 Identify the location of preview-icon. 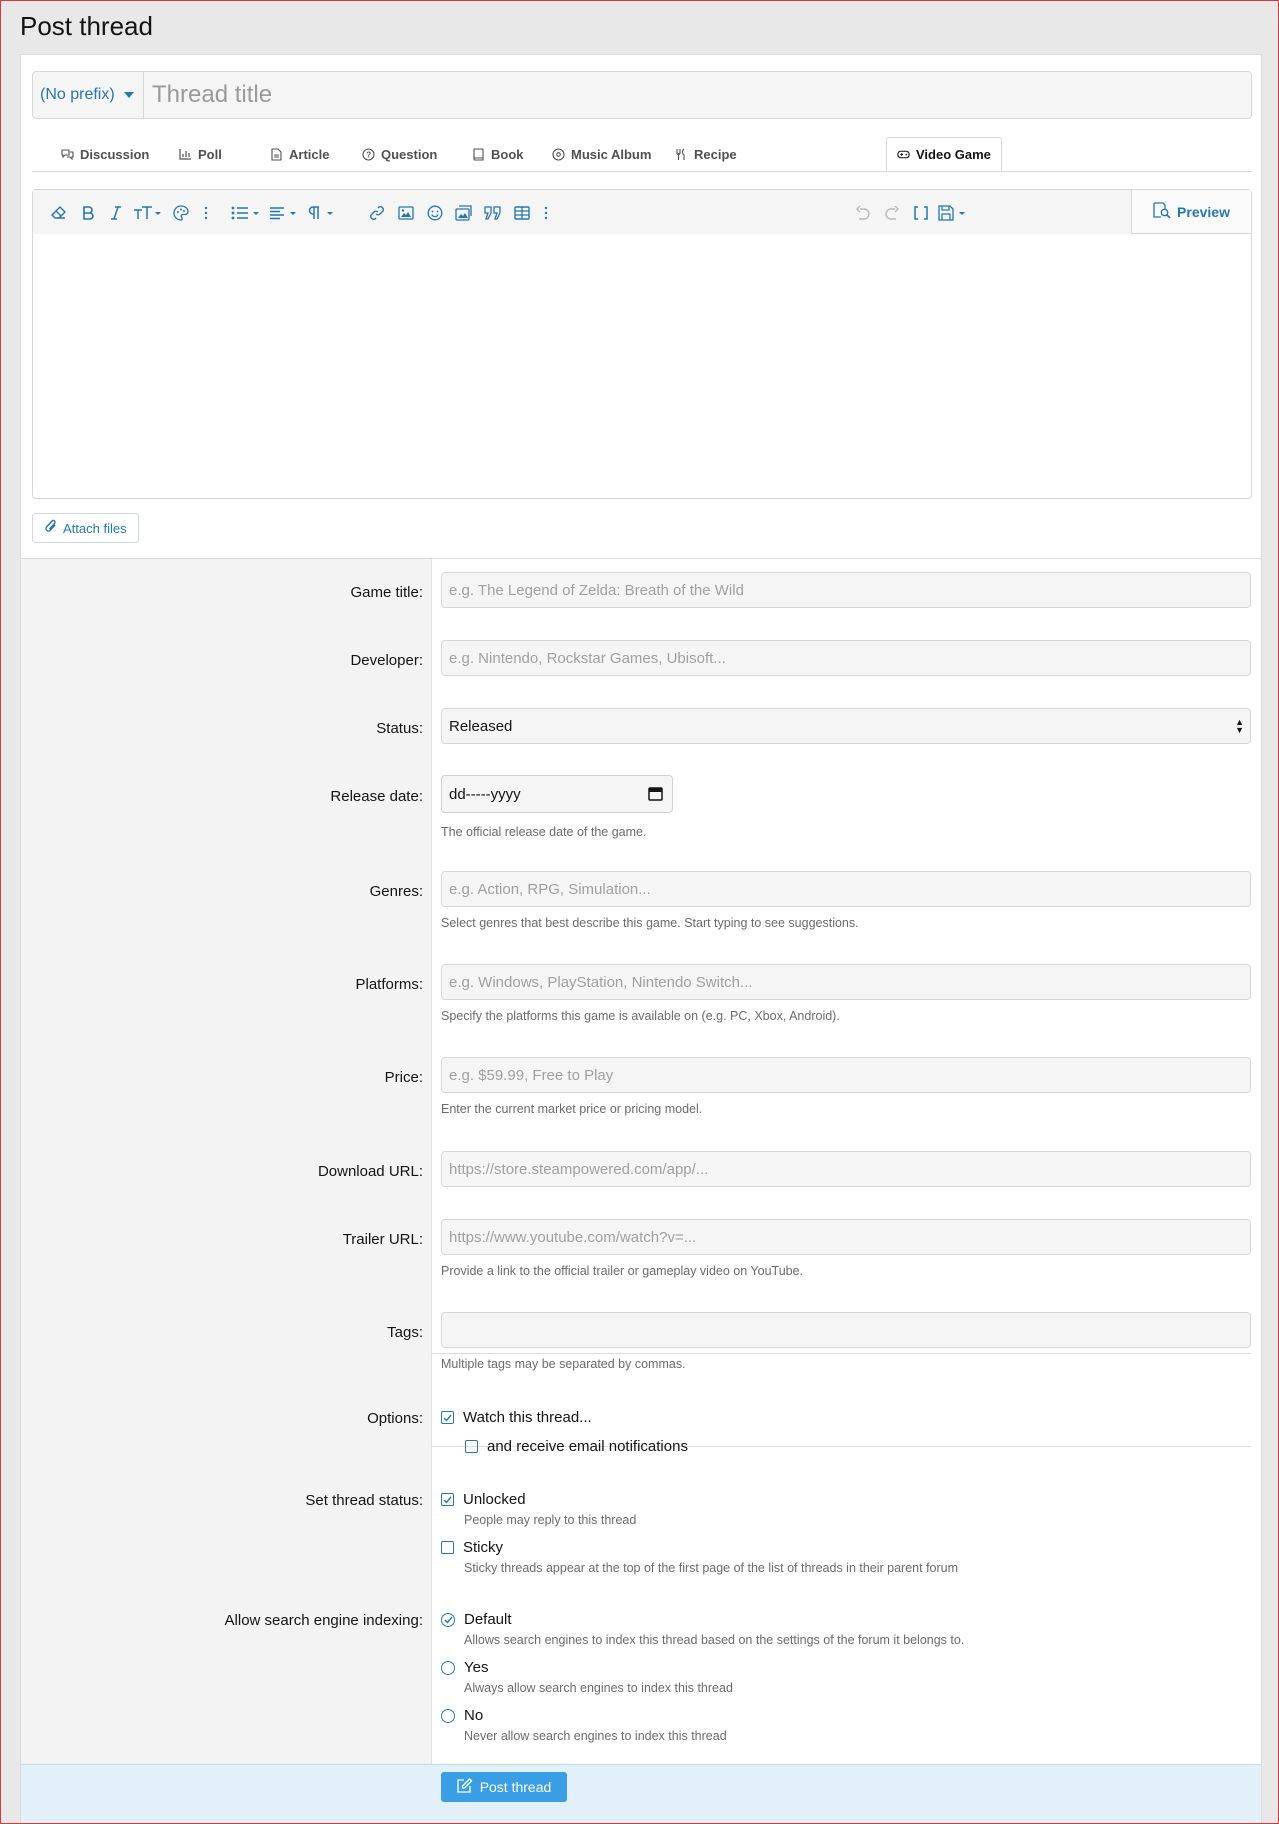
(1162, 211).